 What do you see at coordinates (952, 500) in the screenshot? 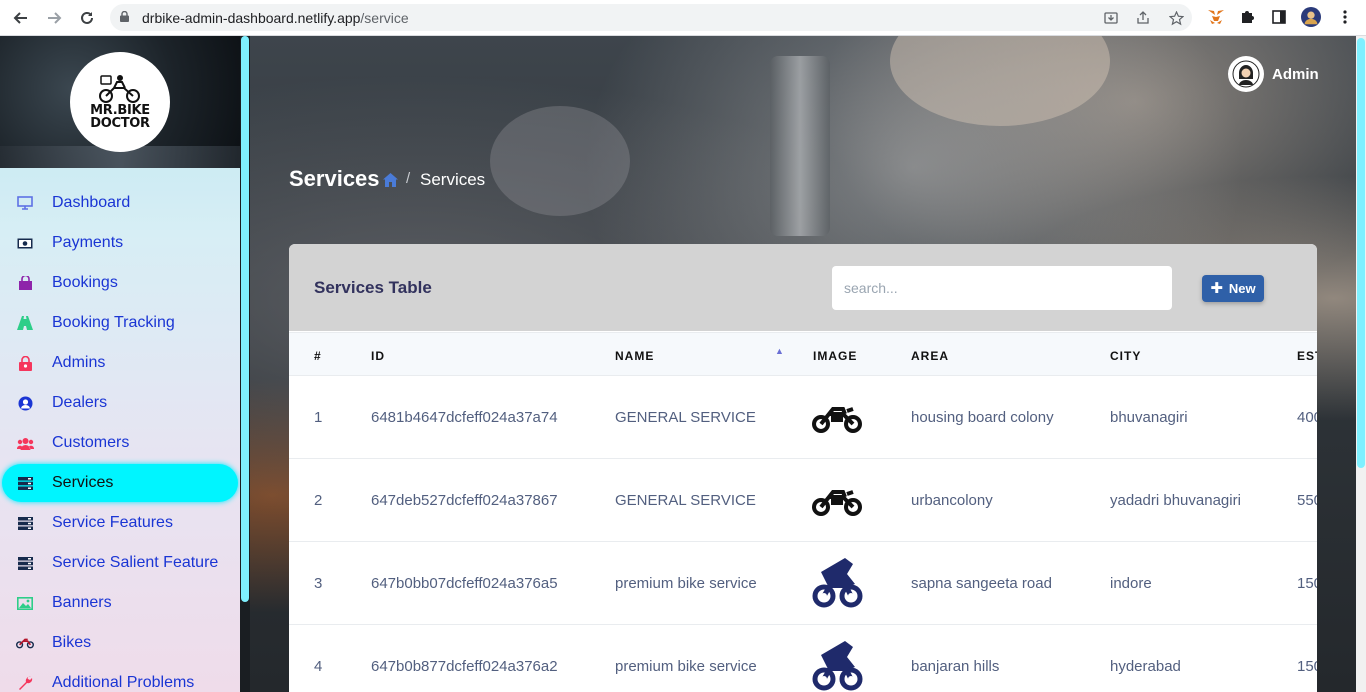
I see `row-area: urbancolony` at bounding box center [952, 500].